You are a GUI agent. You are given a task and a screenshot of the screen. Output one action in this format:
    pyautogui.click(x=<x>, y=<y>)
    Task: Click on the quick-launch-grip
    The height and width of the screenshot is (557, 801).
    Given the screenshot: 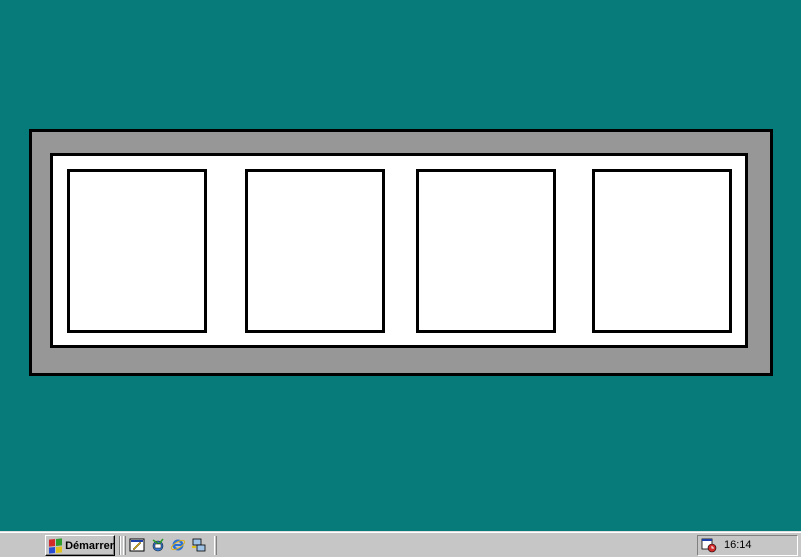 What is the action you would take?
    pyautogui.click(x=124, y=545)
    